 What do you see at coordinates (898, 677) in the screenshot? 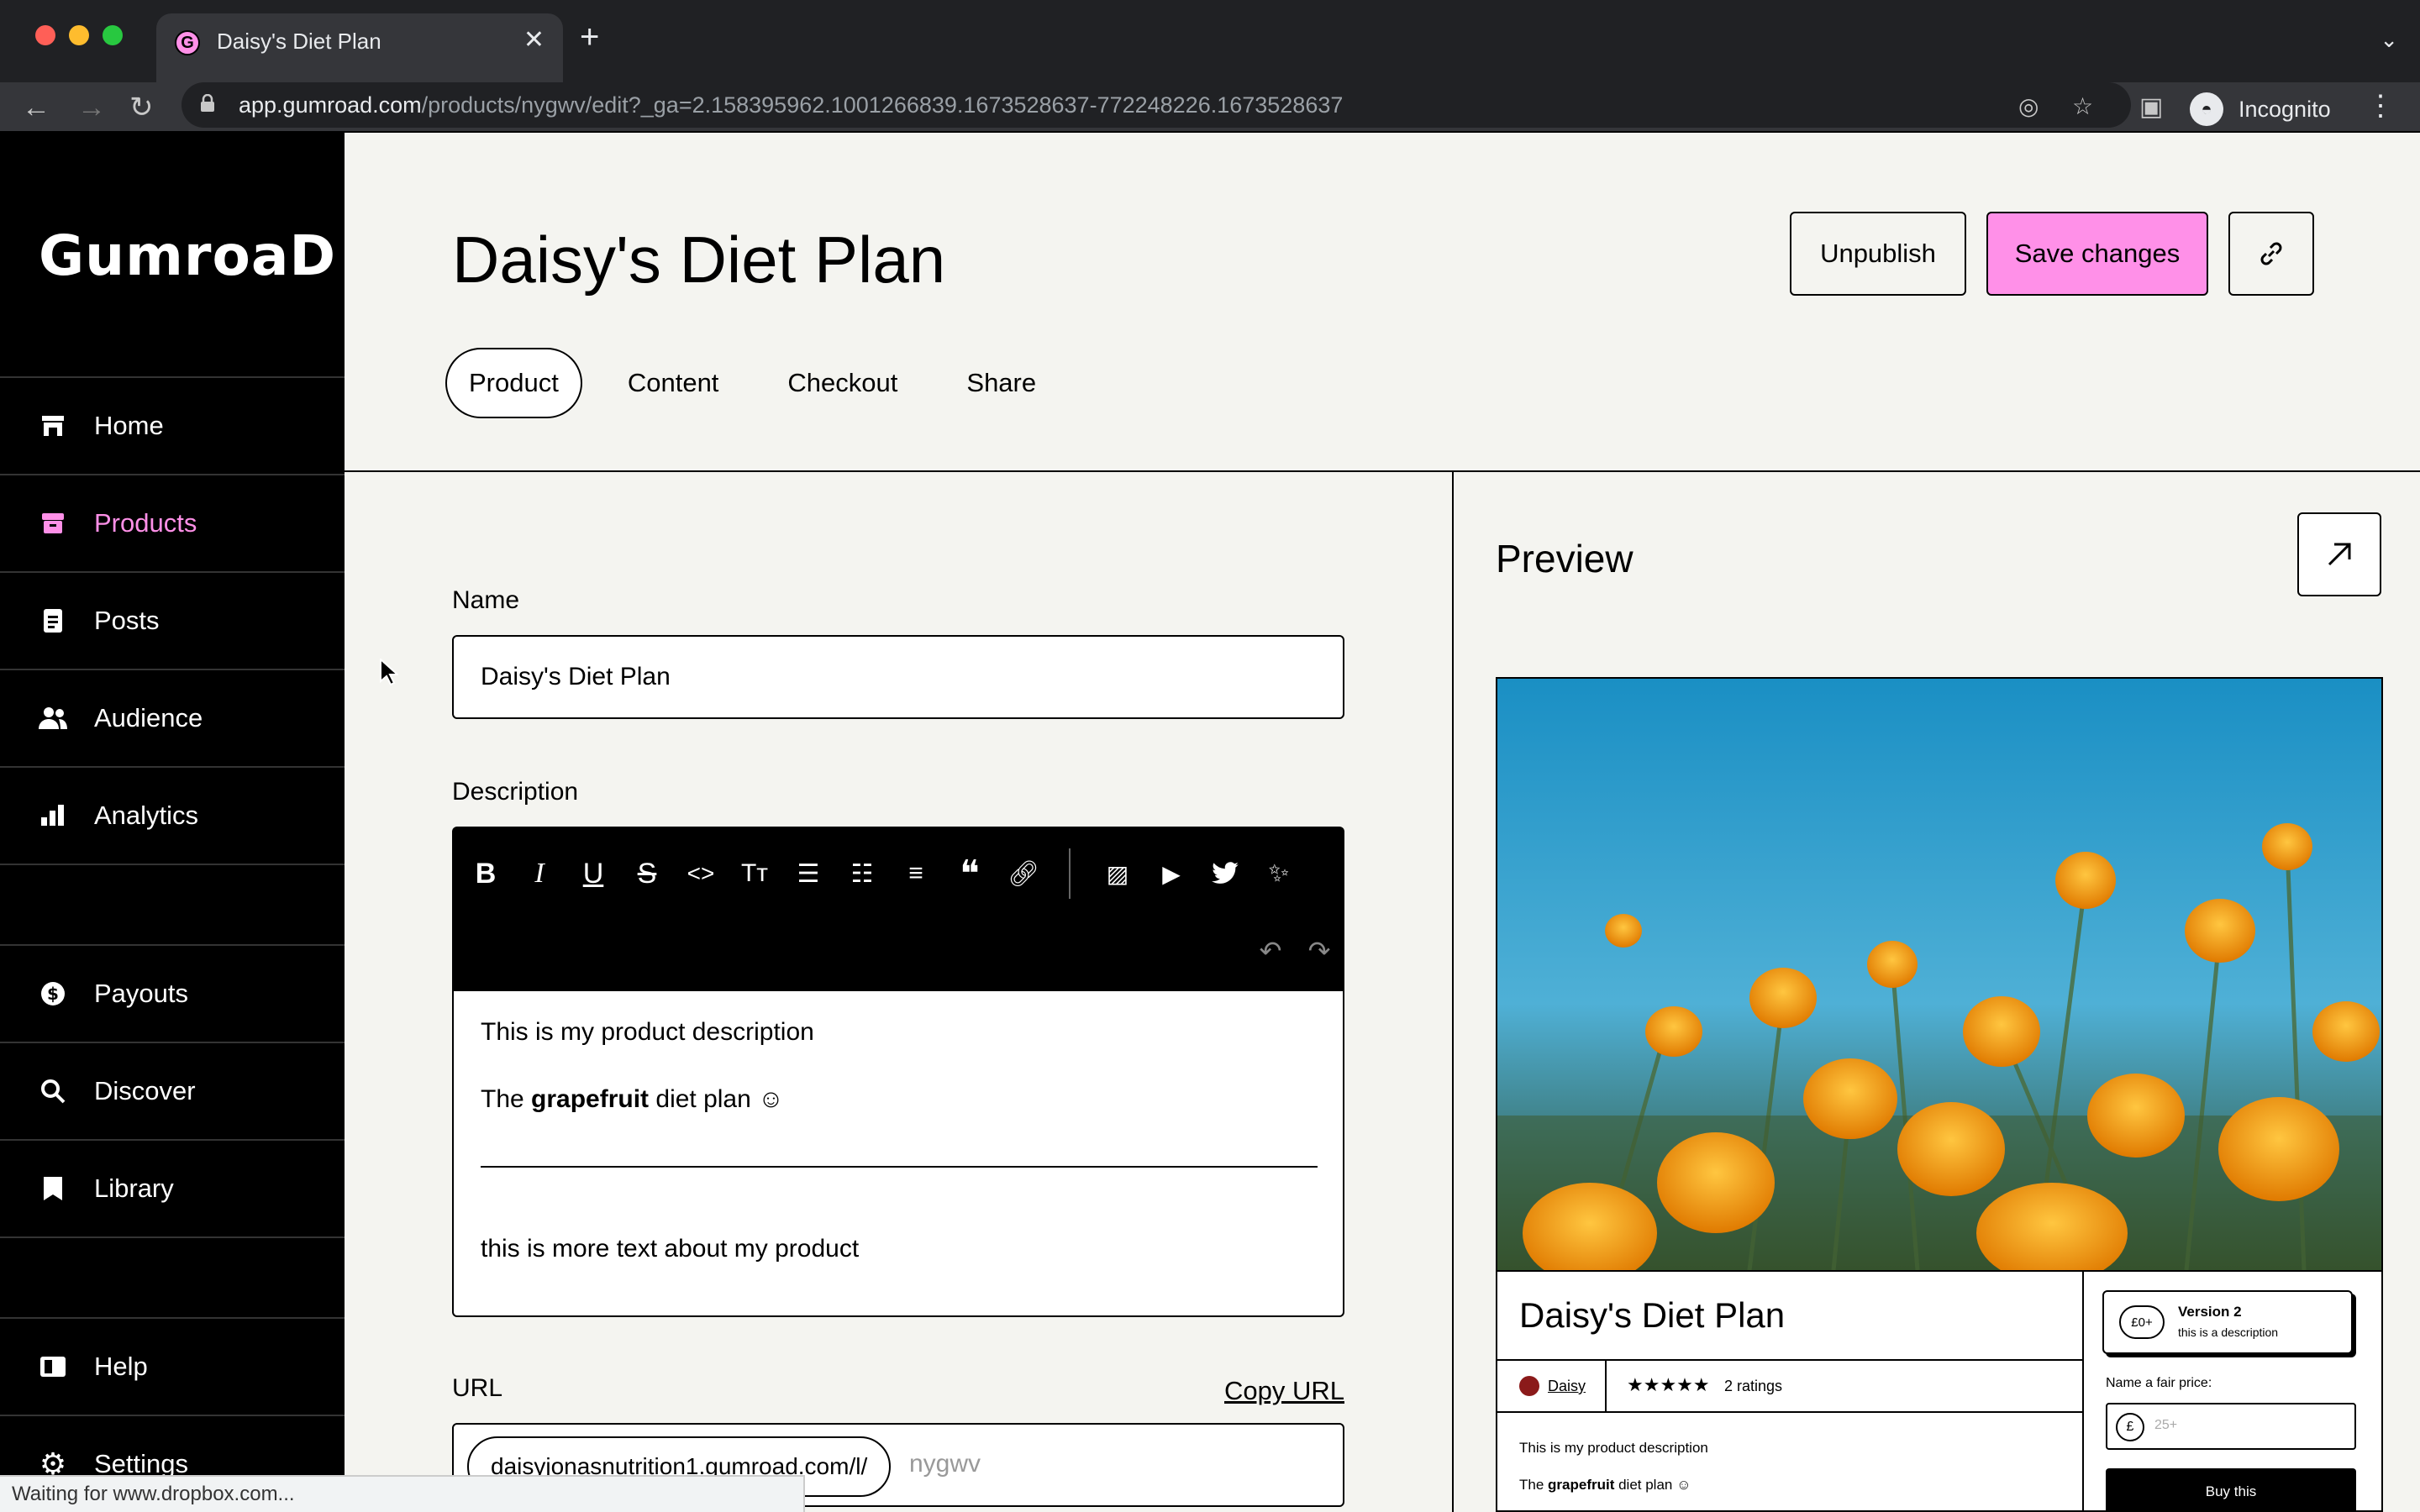
I see `name-input: Daisy's Diet Plan` at bounding box center [898, 677].